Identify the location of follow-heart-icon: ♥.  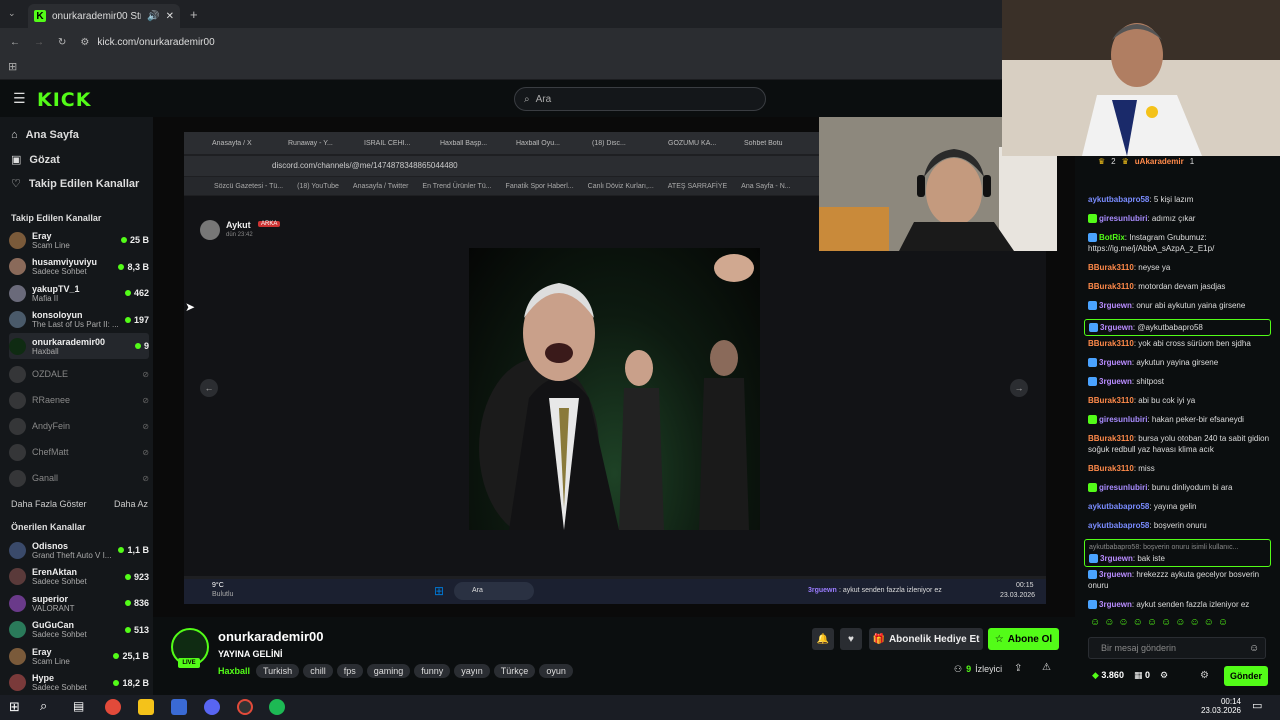
(851, 639).